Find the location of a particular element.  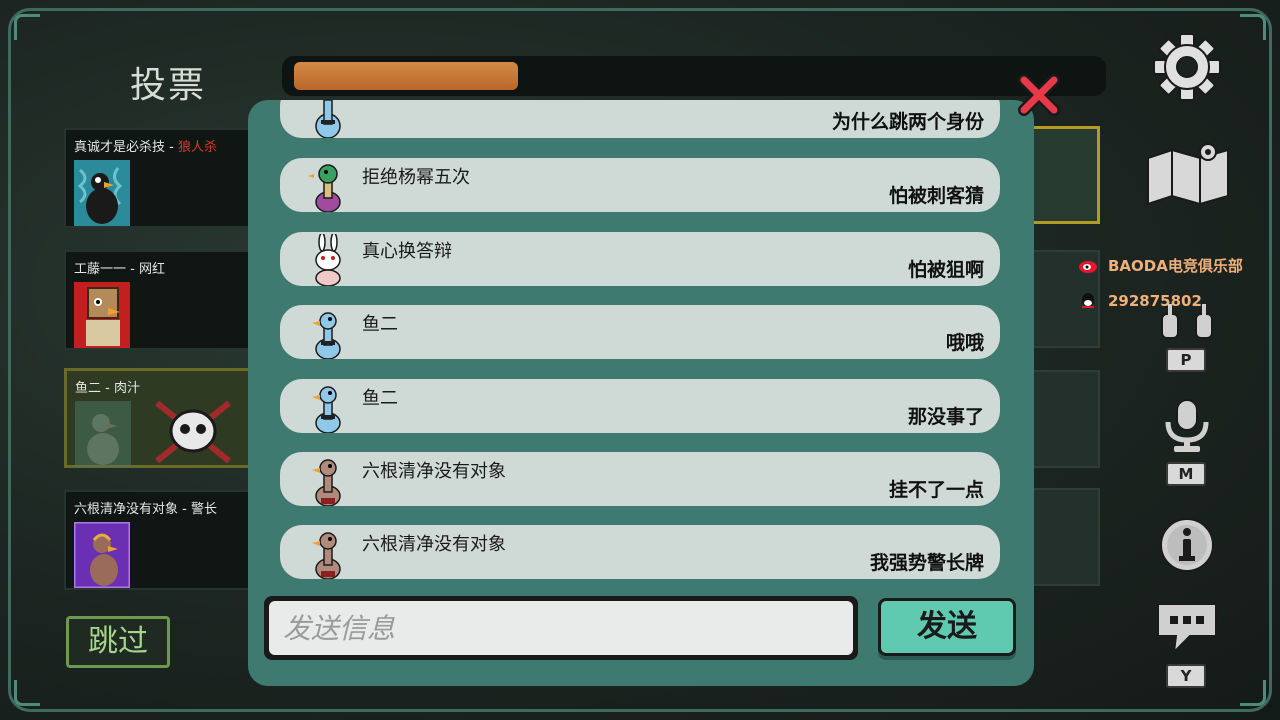

chat-message: 六根清净没有对象 我强势警长牌 is located at coordinates (640, 552).